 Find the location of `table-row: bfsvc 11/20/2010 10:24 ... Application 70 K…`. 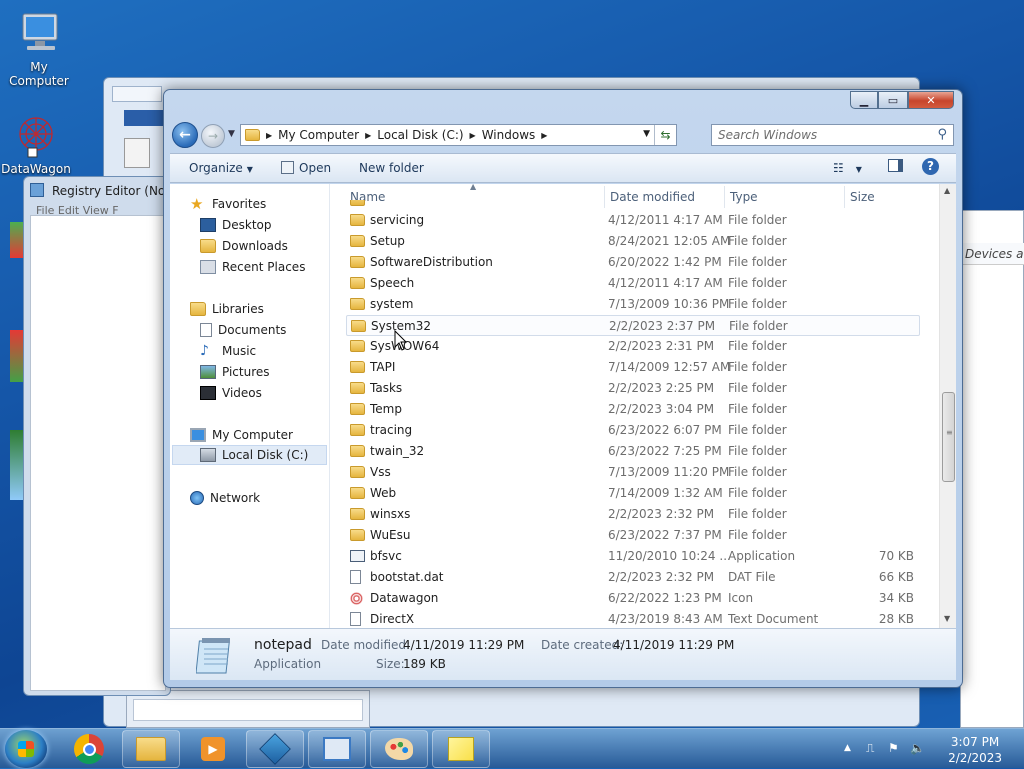

table-row: bfsvc 11/20/2010 10:24 ... Application 70 K… is located at coordinates (633, 556).